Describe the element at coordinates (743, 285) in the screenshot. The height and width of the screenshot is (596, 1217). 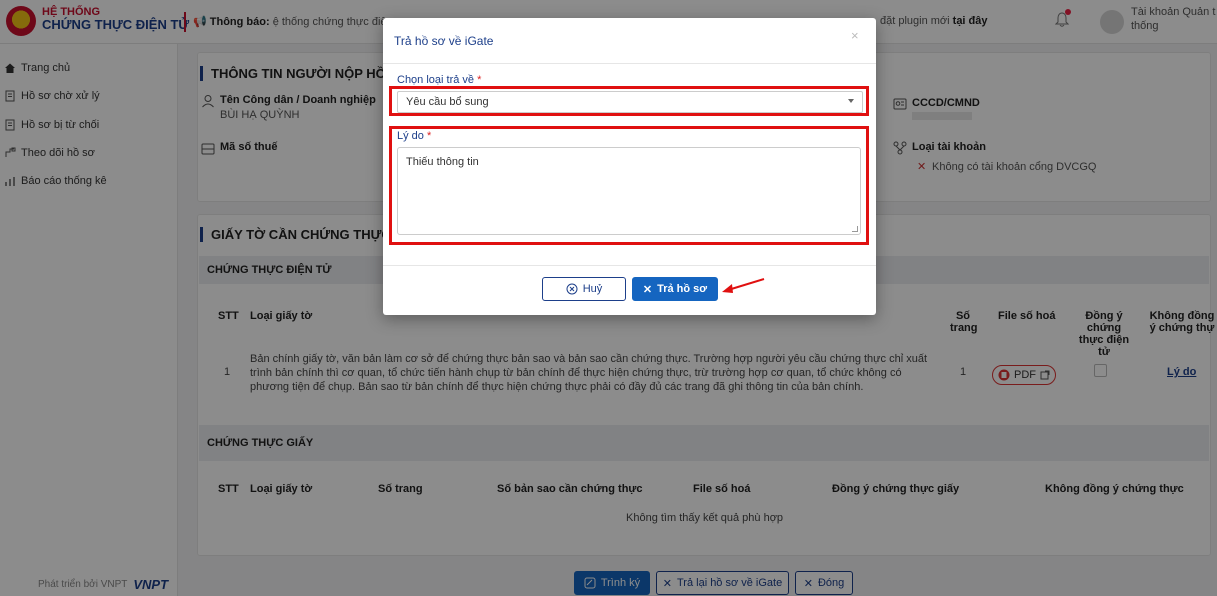
I see `annotation-arrow-icon` at that location.